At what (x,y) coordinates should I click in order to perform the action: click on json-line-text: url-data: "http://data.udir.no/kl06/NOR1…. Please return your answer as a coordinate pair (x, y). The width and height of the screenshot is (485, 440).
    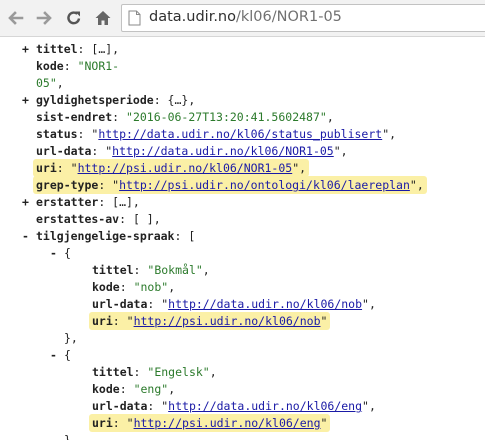
    Looking at the image, I should click on (192, 151).